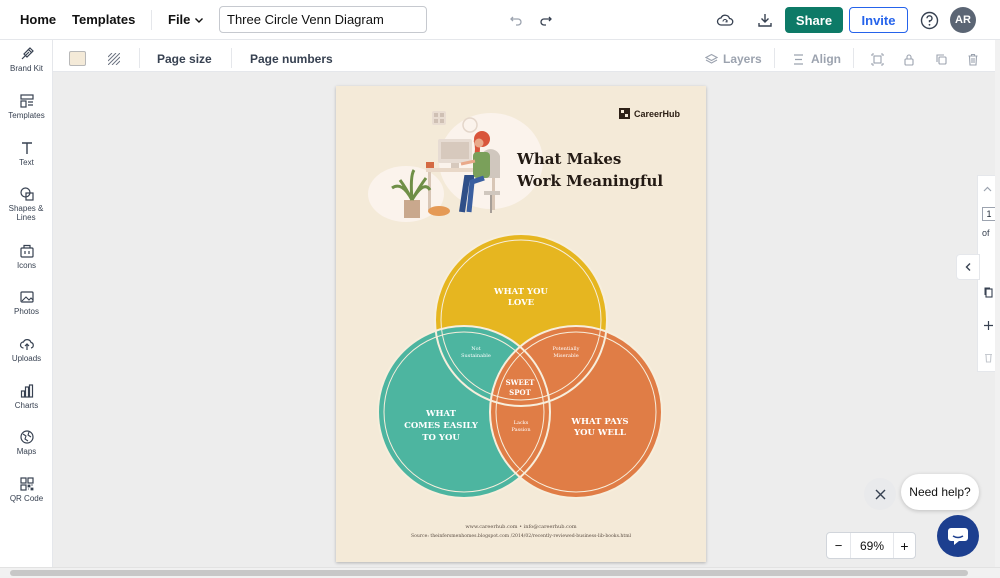 This screenshot has height=578, width=1000. I want to click on overlap-label-top-right-2: Miserable, so click(565, 356).